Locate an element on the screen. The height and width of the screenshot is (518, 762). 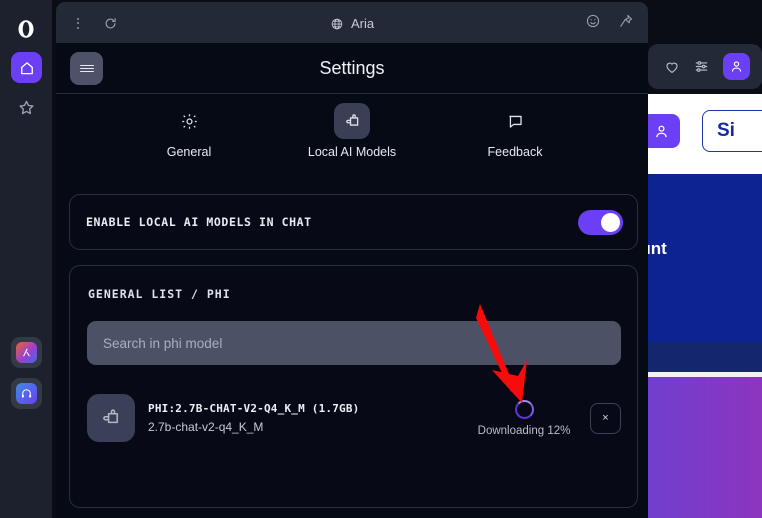
home-icon is located at coordinates (26, 67).